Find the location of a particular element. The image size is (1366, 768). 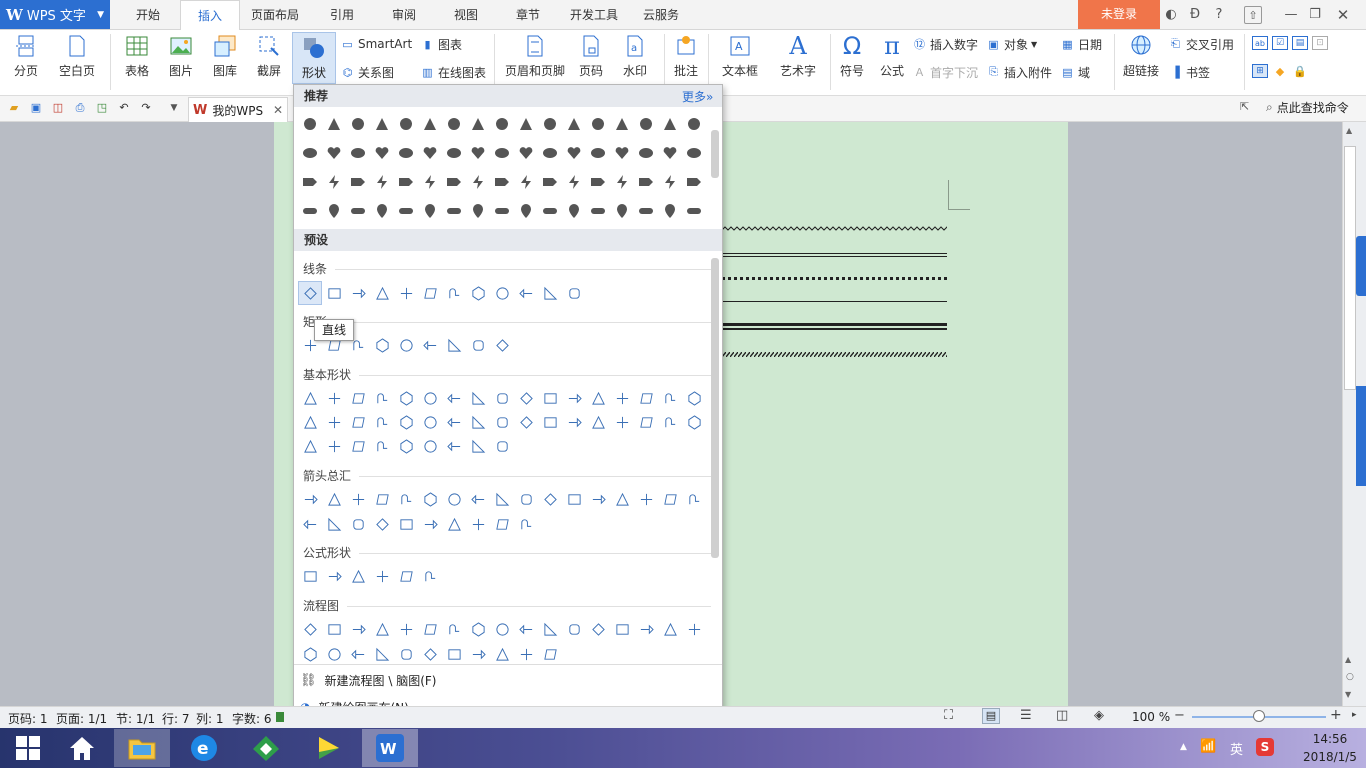

blank-page-button: 空白页 is located at coordinates (77, 58).